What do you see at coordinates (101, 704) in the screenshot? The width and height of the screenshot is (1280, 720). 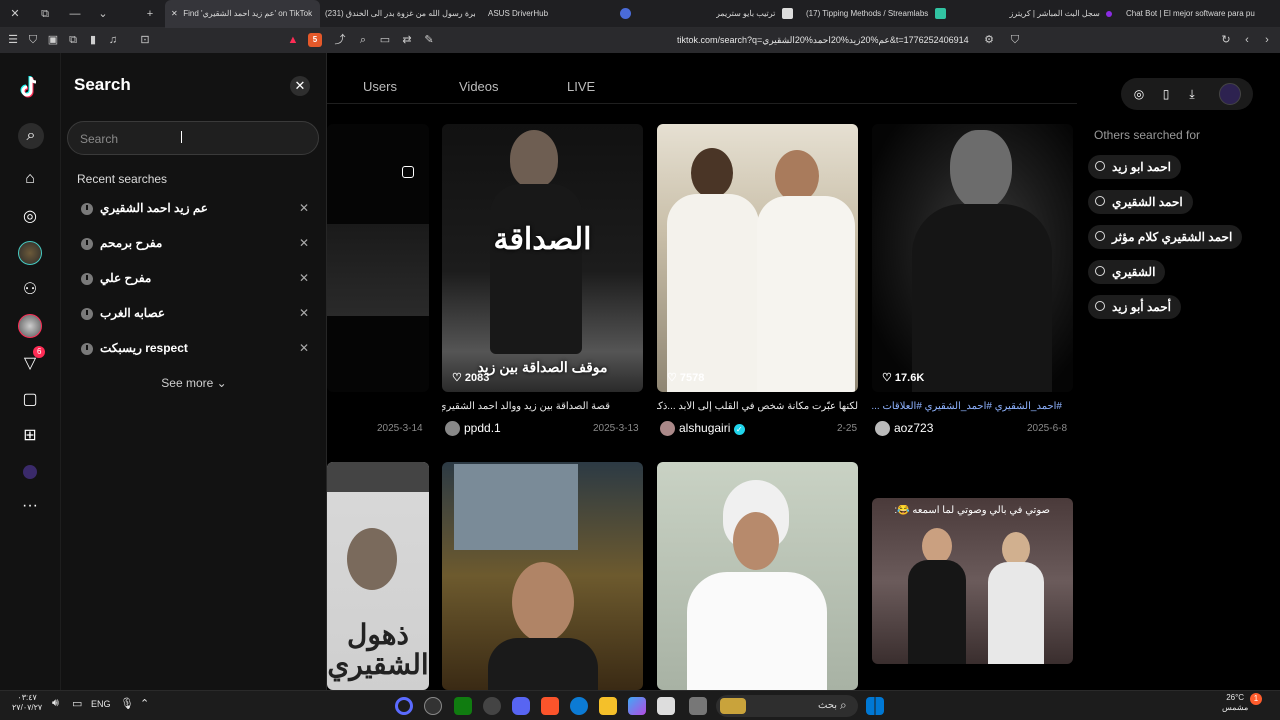 I see `language-indicator: ENG` at bounding box center [101, 704].